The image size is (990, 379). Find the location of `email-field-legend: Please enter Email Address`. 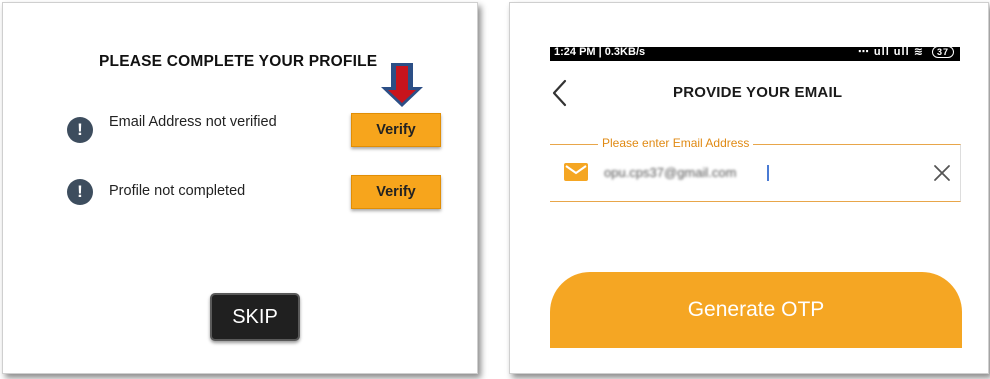

email-field-legend: Please enter Email Address is located at coordinates (676, 143).